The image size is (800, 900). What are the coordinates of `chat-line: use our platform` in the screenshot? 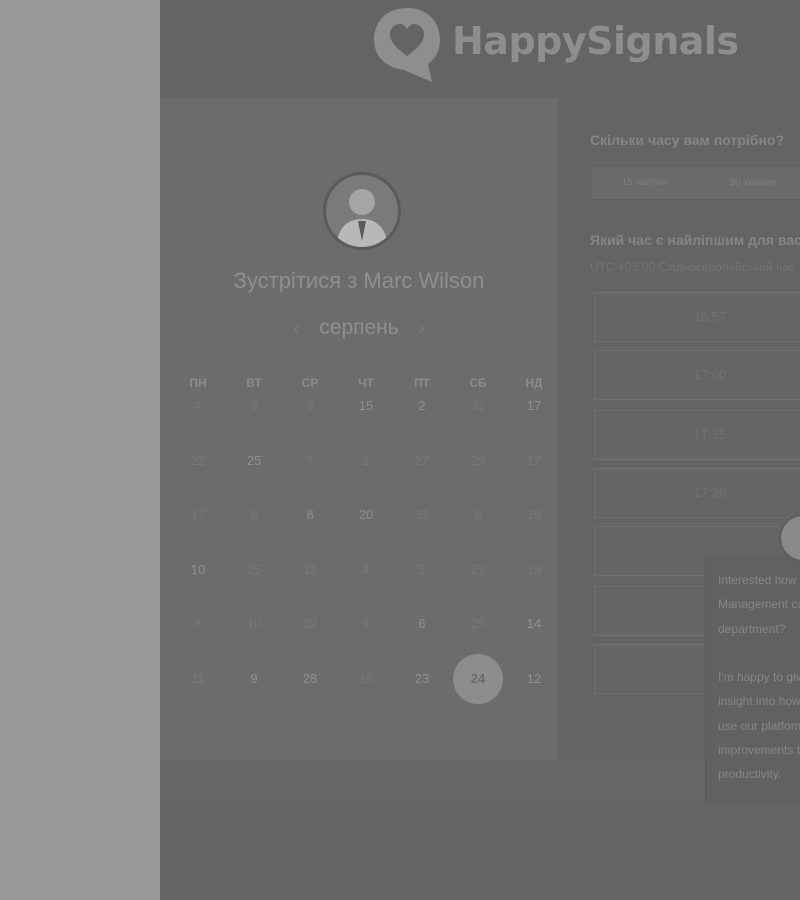 It's located at (759, 725).